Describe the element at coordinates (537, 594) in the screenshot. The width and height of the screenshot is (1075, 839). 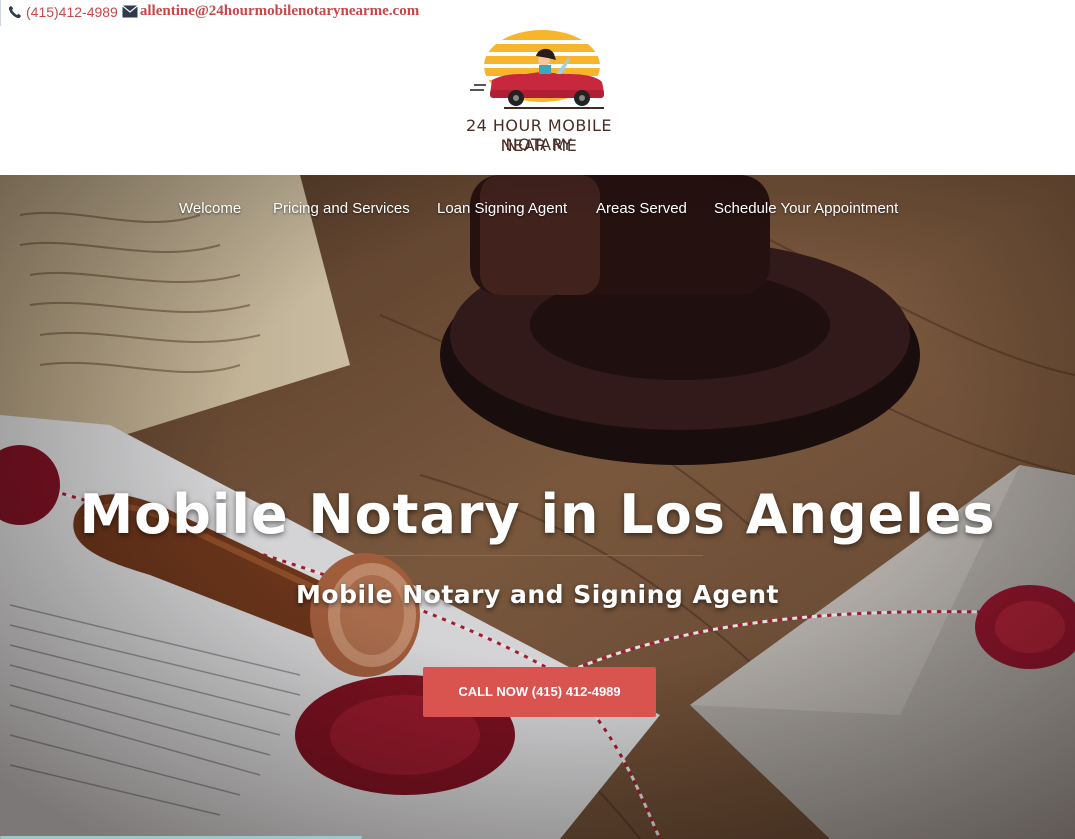
I see `hero-subtitle: Mobile Notary and Signing Agent` at that location.